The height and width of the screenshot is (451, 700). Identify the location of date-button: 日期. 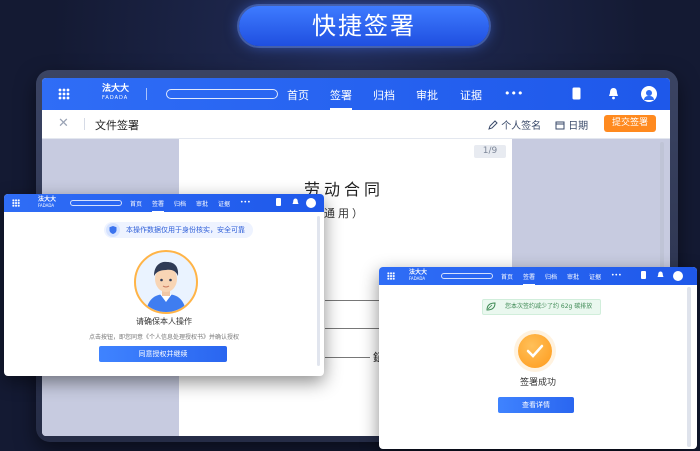
(571, 124).